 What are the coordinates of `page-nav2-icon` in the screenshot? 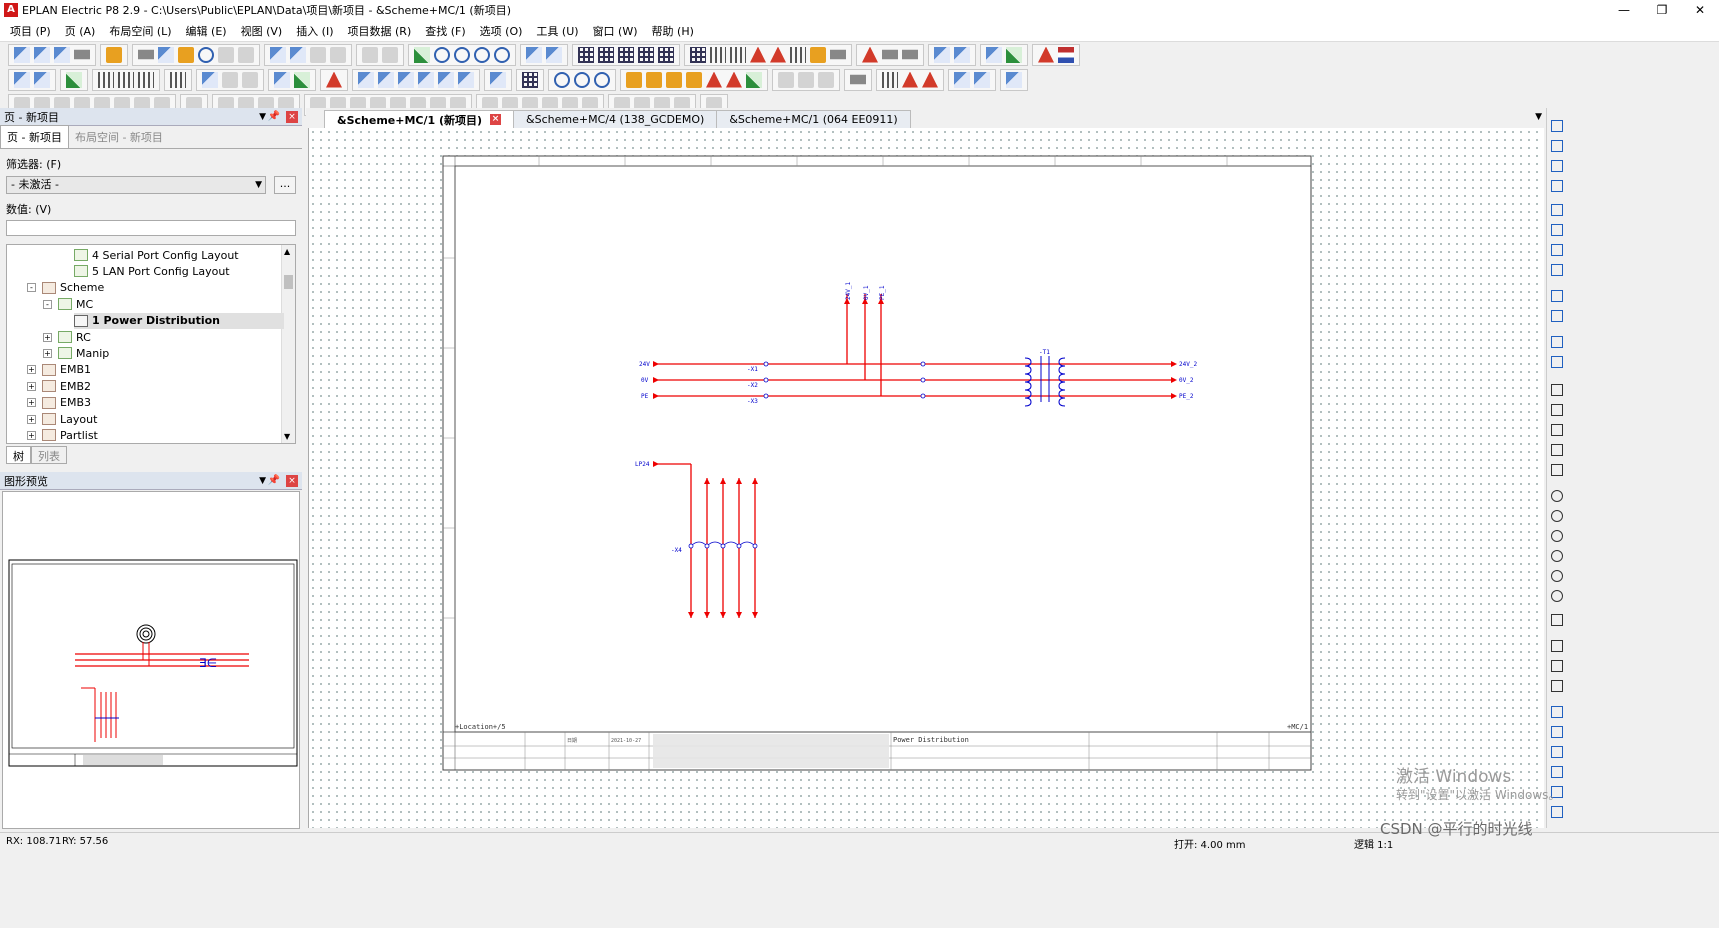 It's located at (42, 79).